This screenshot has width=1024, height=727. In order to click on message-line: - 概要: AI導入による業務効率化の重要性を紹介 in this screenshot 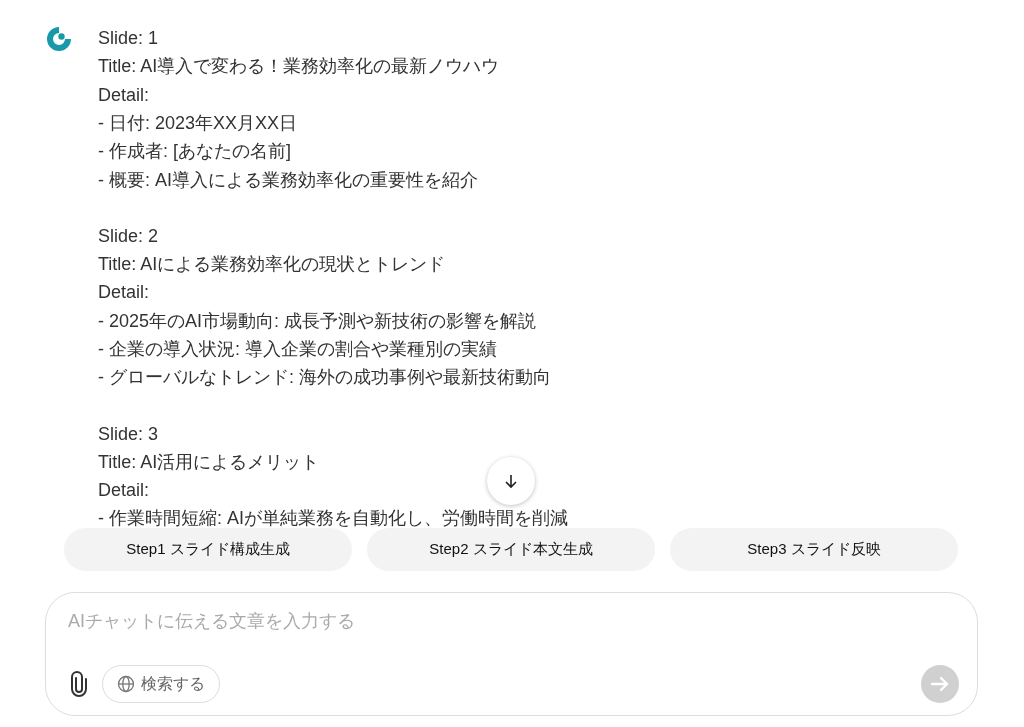, I will do `click(288, 179)`.